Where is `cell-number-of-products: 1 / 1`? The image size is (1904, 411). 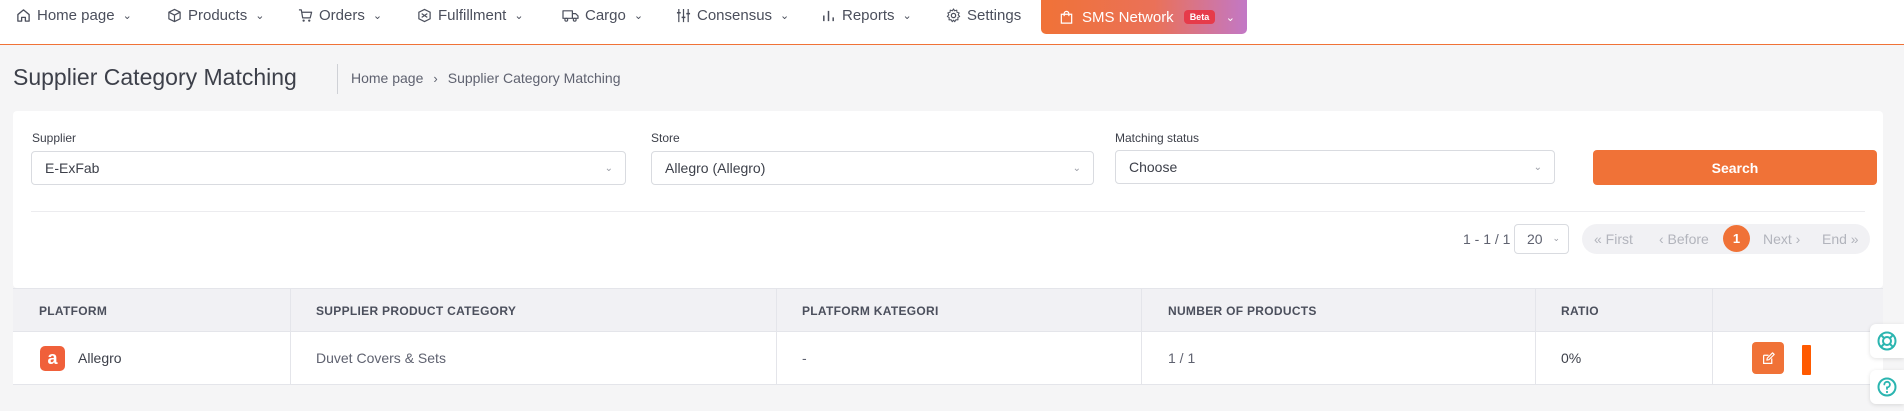
cell-number-of-products: 1 / 1 is located at coordinates (1182, 358).